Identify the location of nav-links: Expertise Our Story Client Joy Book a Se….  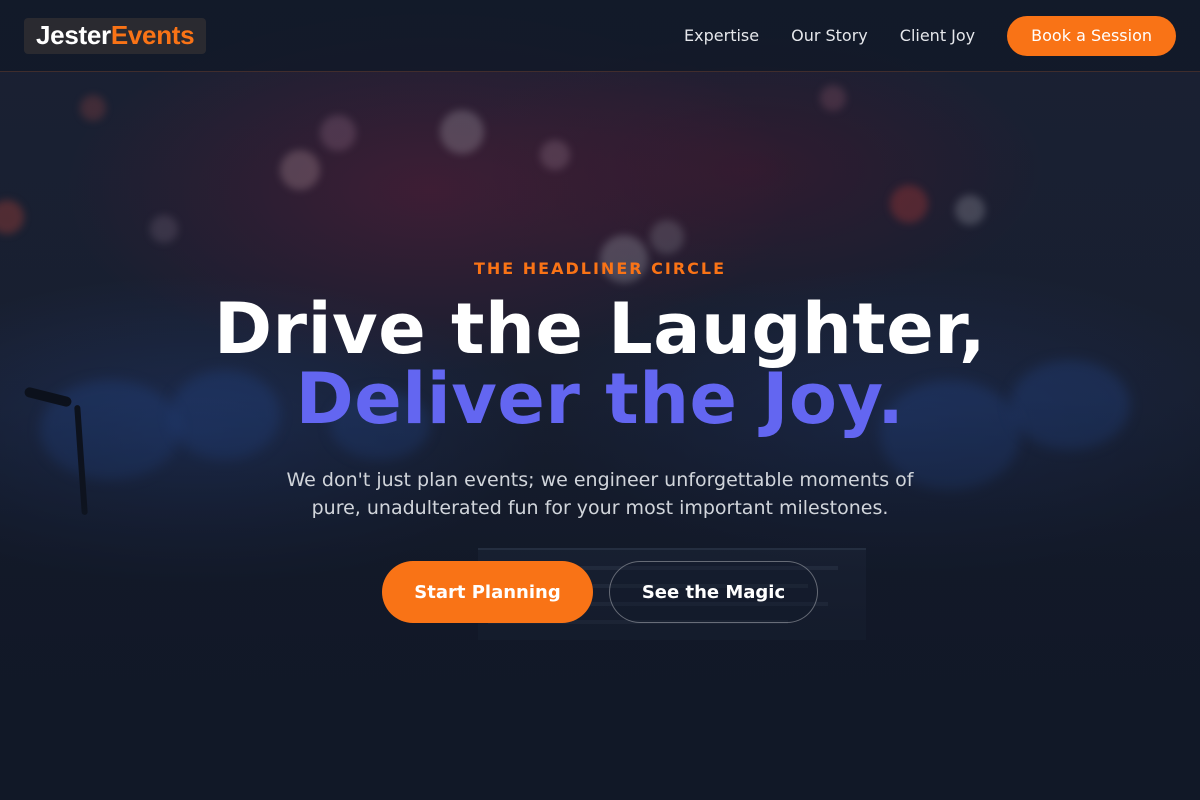
(914, 35).